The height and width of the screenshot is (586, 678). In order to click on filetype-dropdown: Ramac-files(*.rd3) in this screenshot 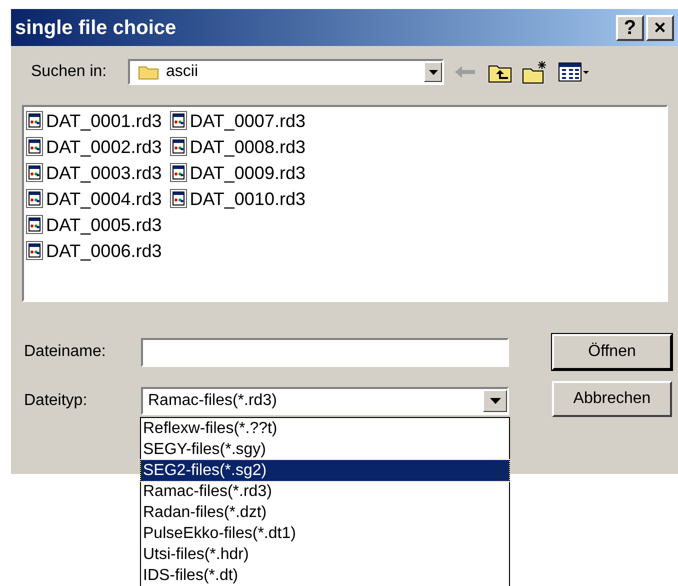, I will do `click(325, 401)`.